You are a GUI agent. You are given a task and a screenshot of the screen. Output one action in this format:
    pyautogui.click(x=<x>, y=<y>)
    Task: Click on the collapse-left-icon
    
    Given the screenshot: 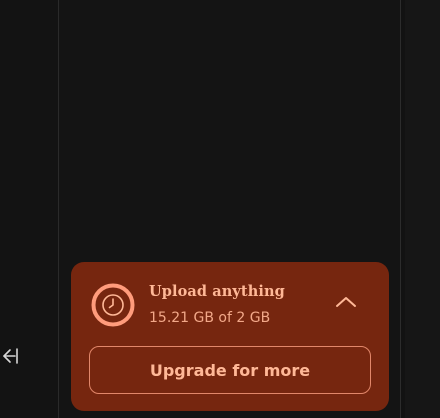 What is the action you would take?
    pyautogui.click(x=10, y=356)
    